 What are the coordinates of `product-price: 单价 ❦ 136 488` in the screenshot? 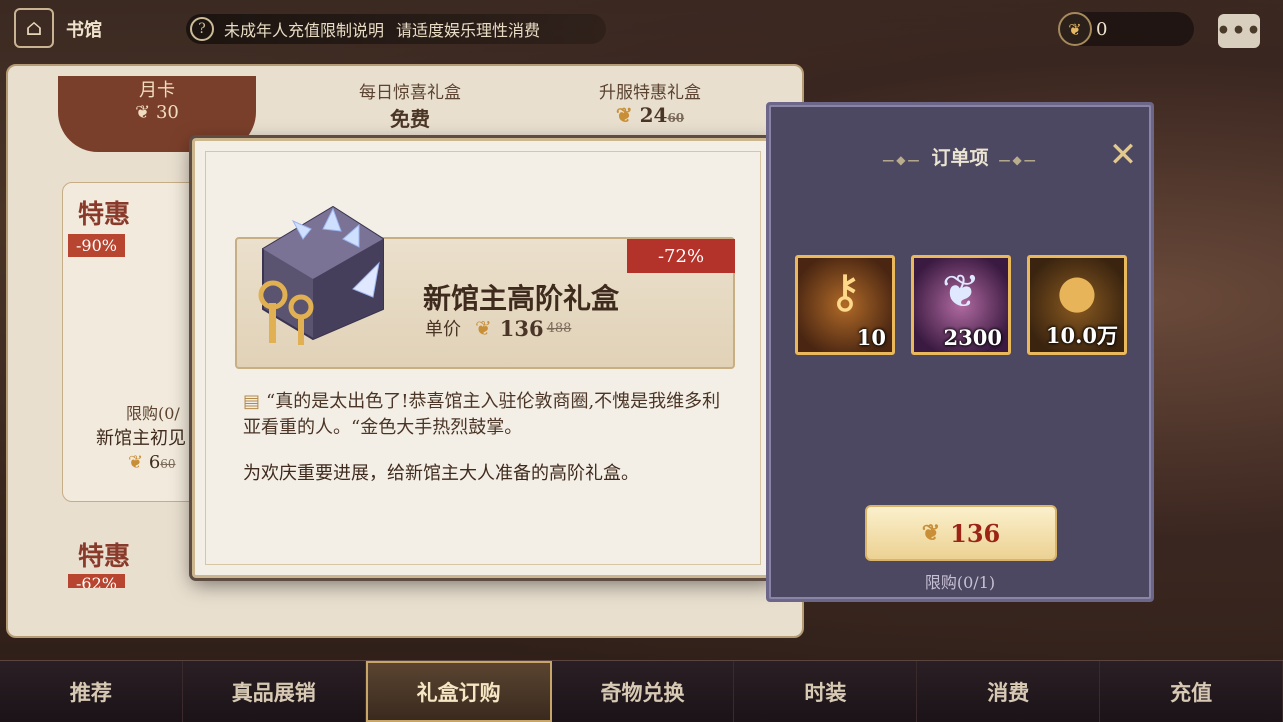 It's located at (498, 328).